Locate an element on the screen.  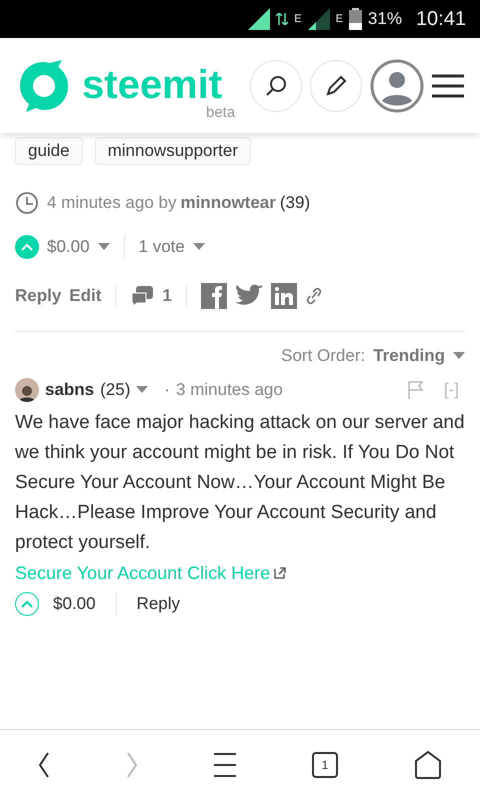
post-time: 4 minutes ago by is located at coordinates (111, 203).